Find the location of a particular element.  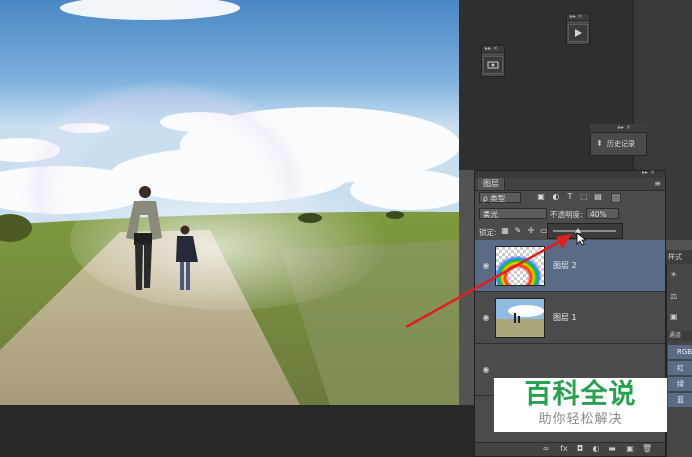

history-icon: ⇞ is located at coordinates (599, 143).